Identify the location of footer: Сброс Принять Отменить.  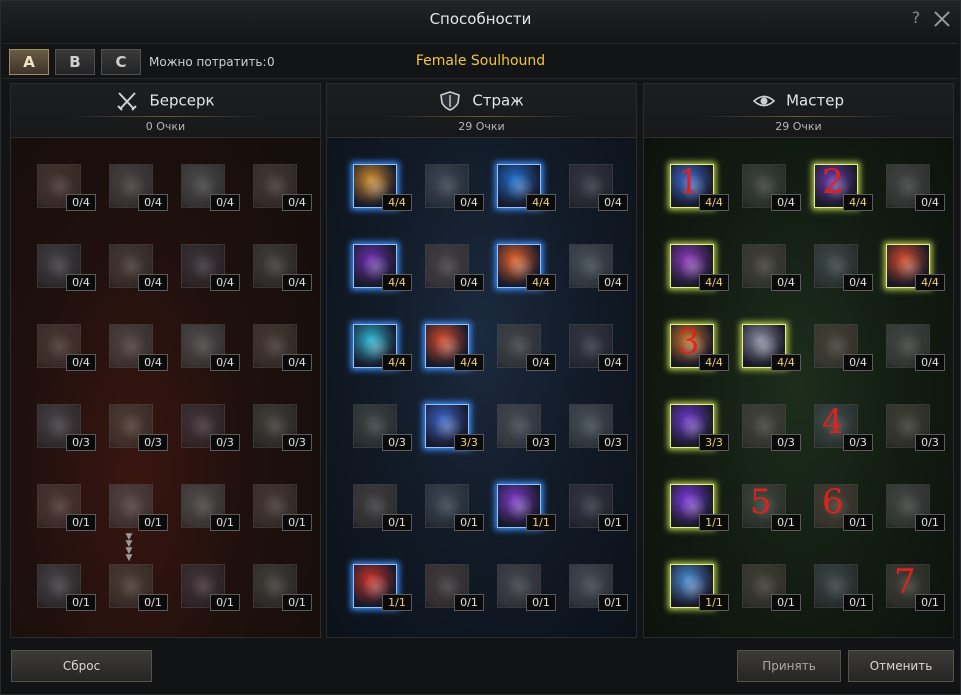
(480, 667).